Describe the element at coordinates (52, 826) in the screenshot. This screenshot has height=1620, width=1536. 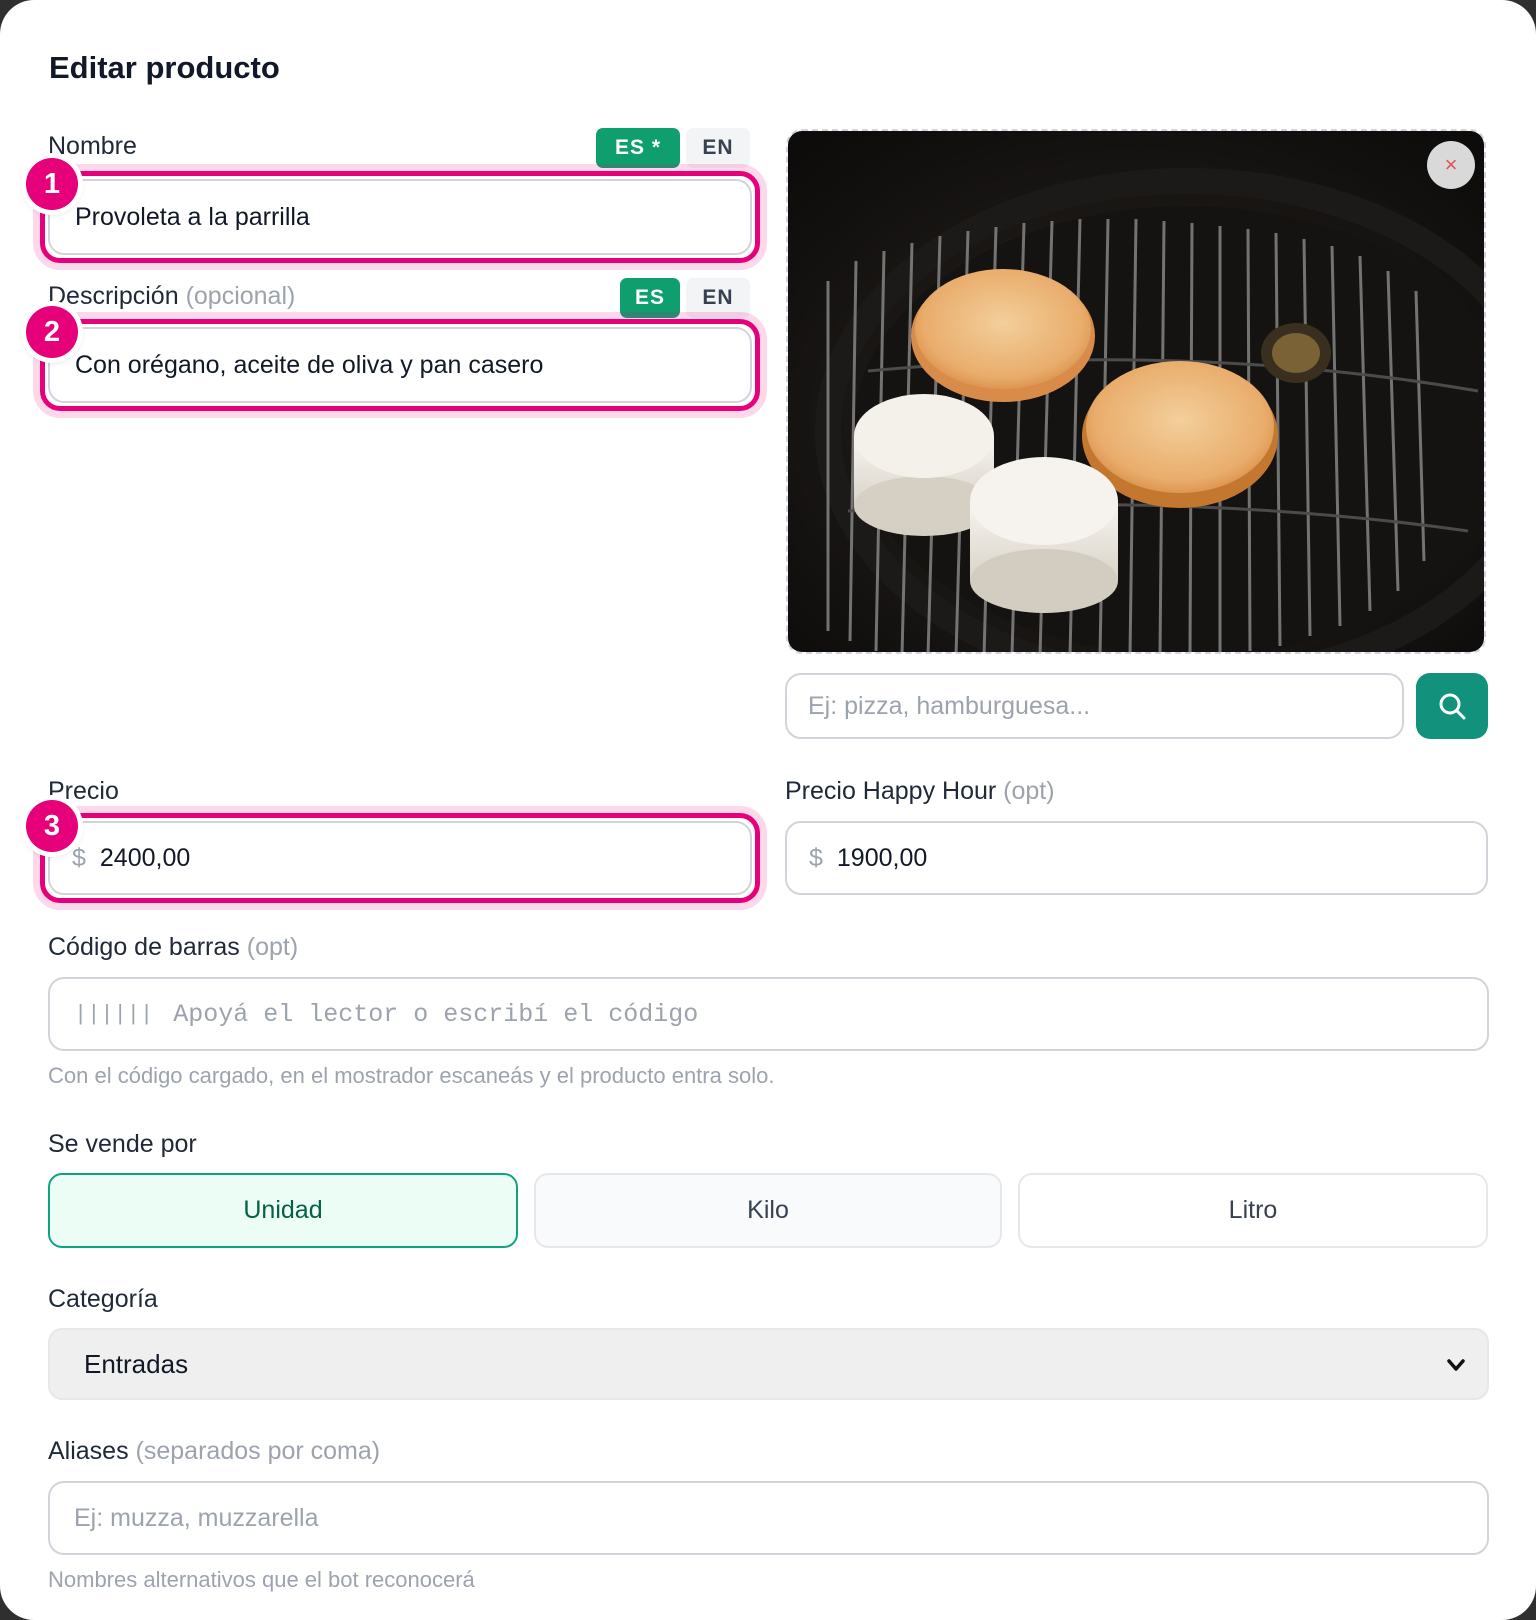
I see `annotation-badge-3: 3` at that location.